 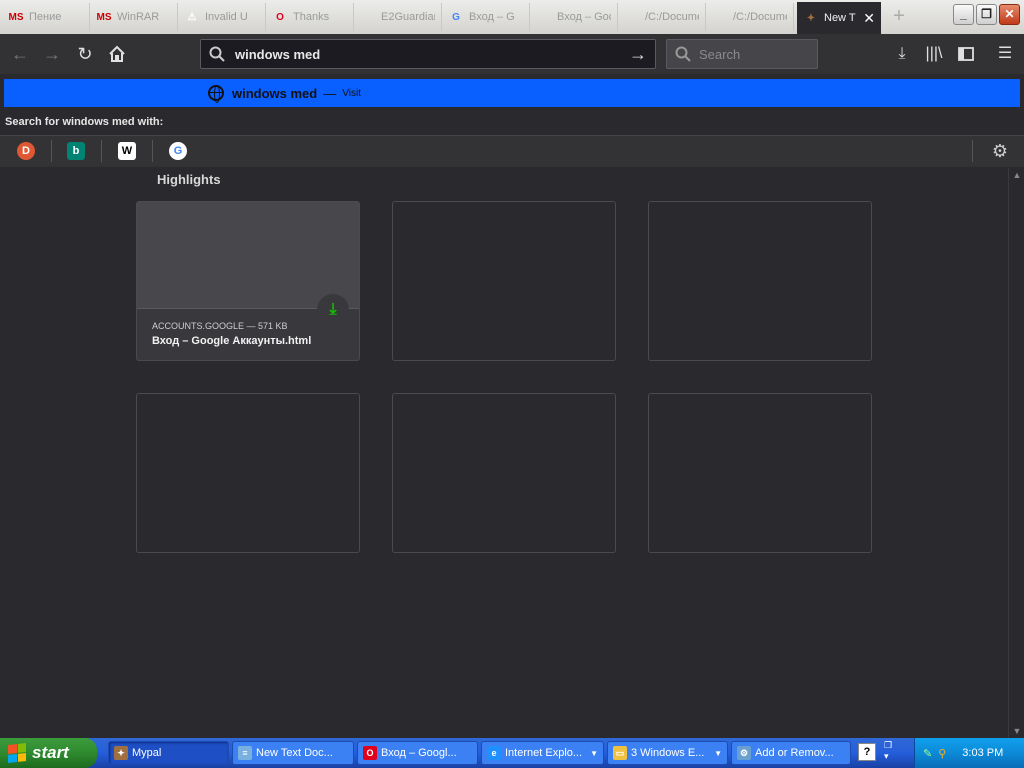 What do you see at coordinates (574, 17) in the screenshot?
I see `browser-tab: Вход – Goog` at bounding box center [574, 17].